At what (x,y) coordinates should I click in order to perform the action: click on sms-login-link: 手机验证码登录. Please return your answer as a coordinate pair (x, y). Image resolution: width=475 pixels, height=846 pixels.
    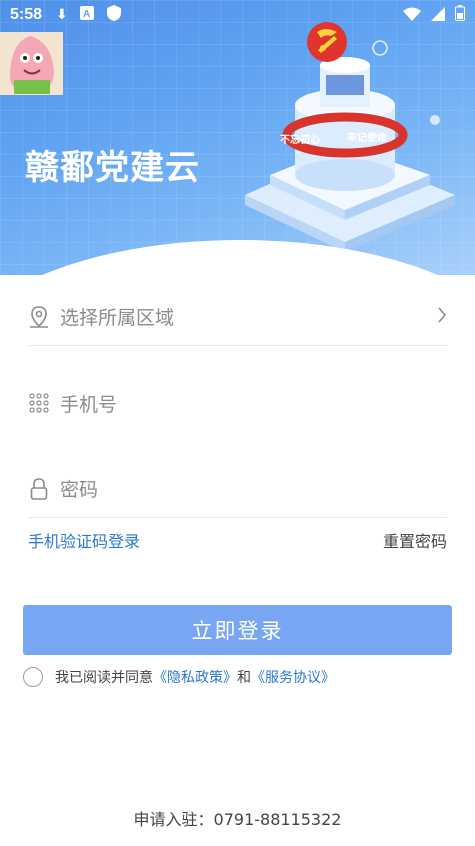
    Looking at the image, I should click on (84, 540).